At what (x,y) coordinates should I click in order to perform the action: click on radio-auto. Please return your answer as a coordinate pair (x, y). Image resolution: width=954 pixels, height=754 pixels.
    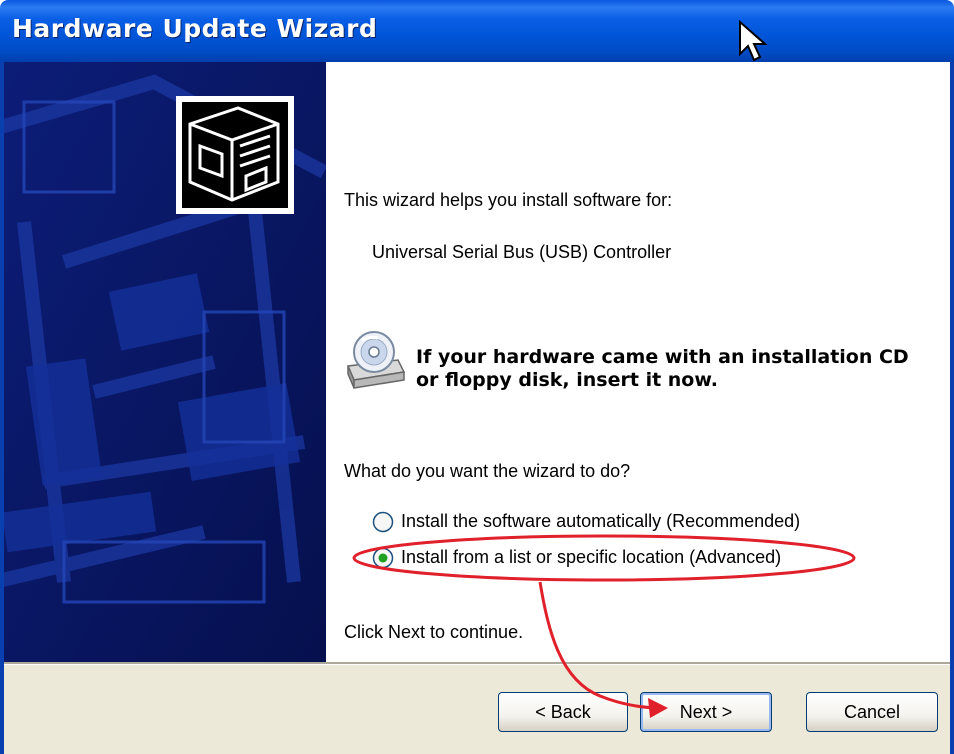
    Looking at the image, I should click on (383, 522).